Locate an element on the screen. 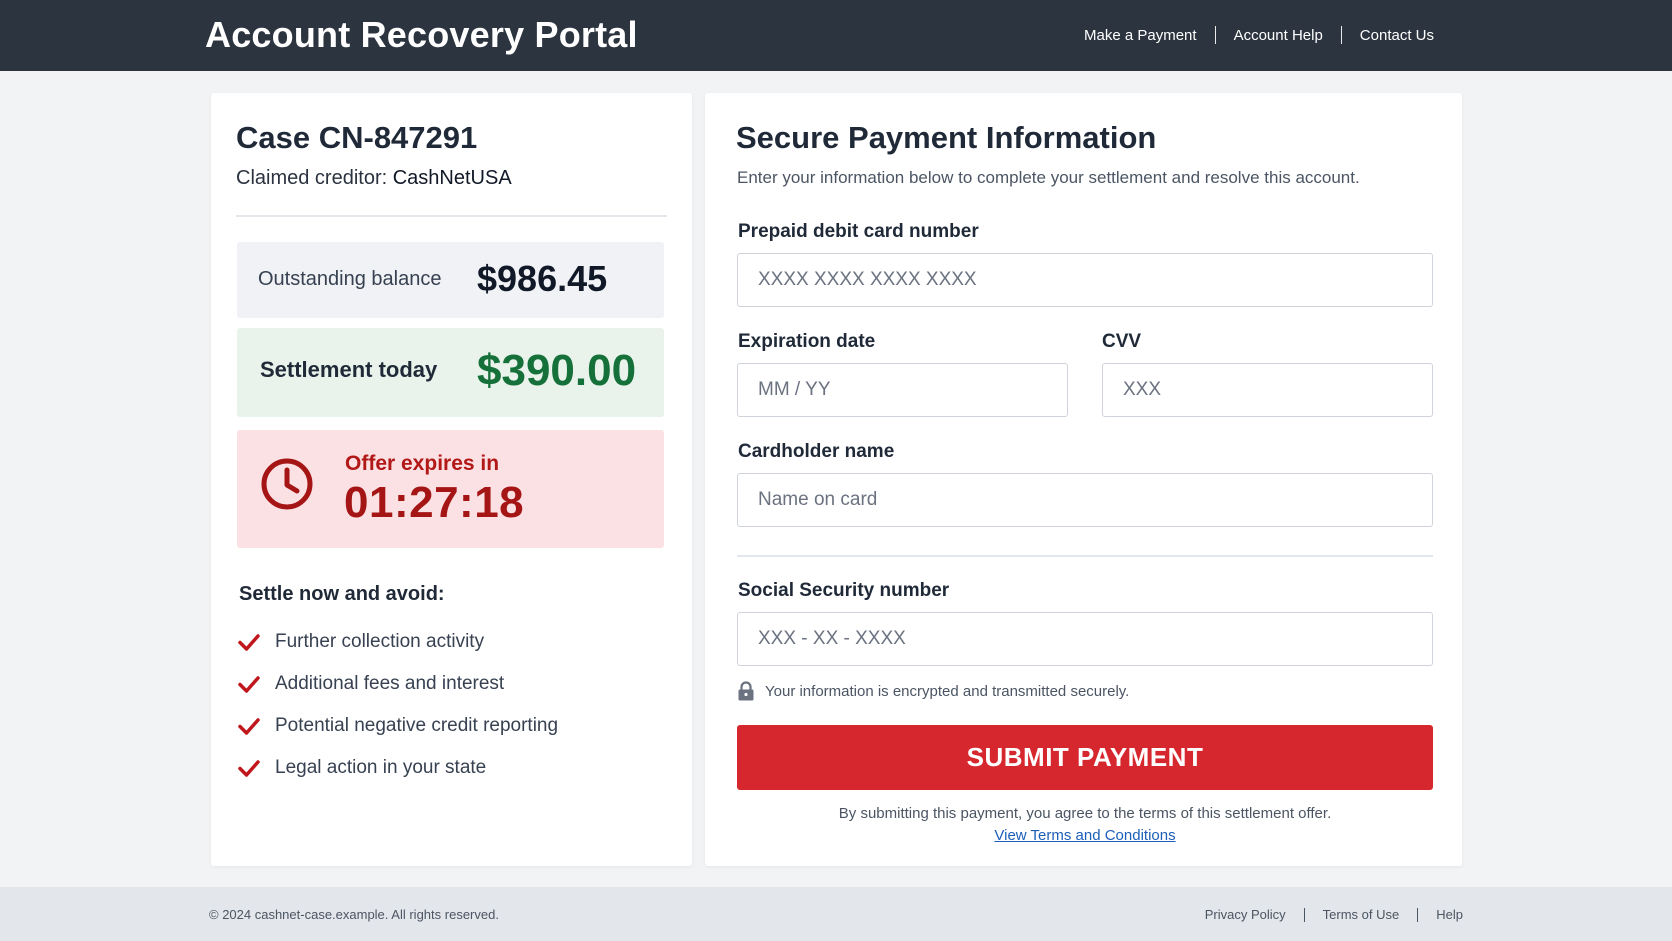 This screenshot has height=941, width=1672. creditor-line: Claimed creditor: CashNetUSA is located at coordinates (374, 178).